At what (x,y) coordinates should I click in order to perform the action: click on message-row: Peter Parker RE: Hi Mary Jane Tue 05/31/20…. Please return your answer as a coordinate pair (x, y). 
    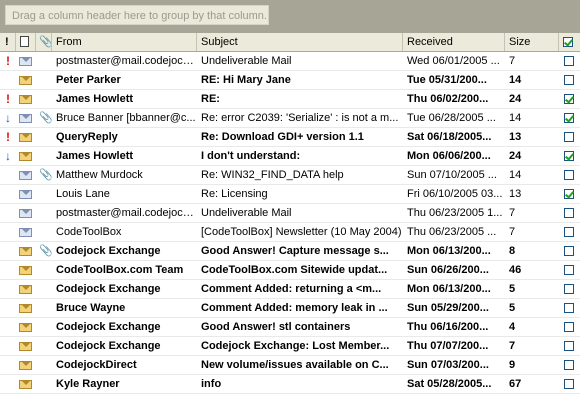
    Looking at the image, I should click on (290, 80).